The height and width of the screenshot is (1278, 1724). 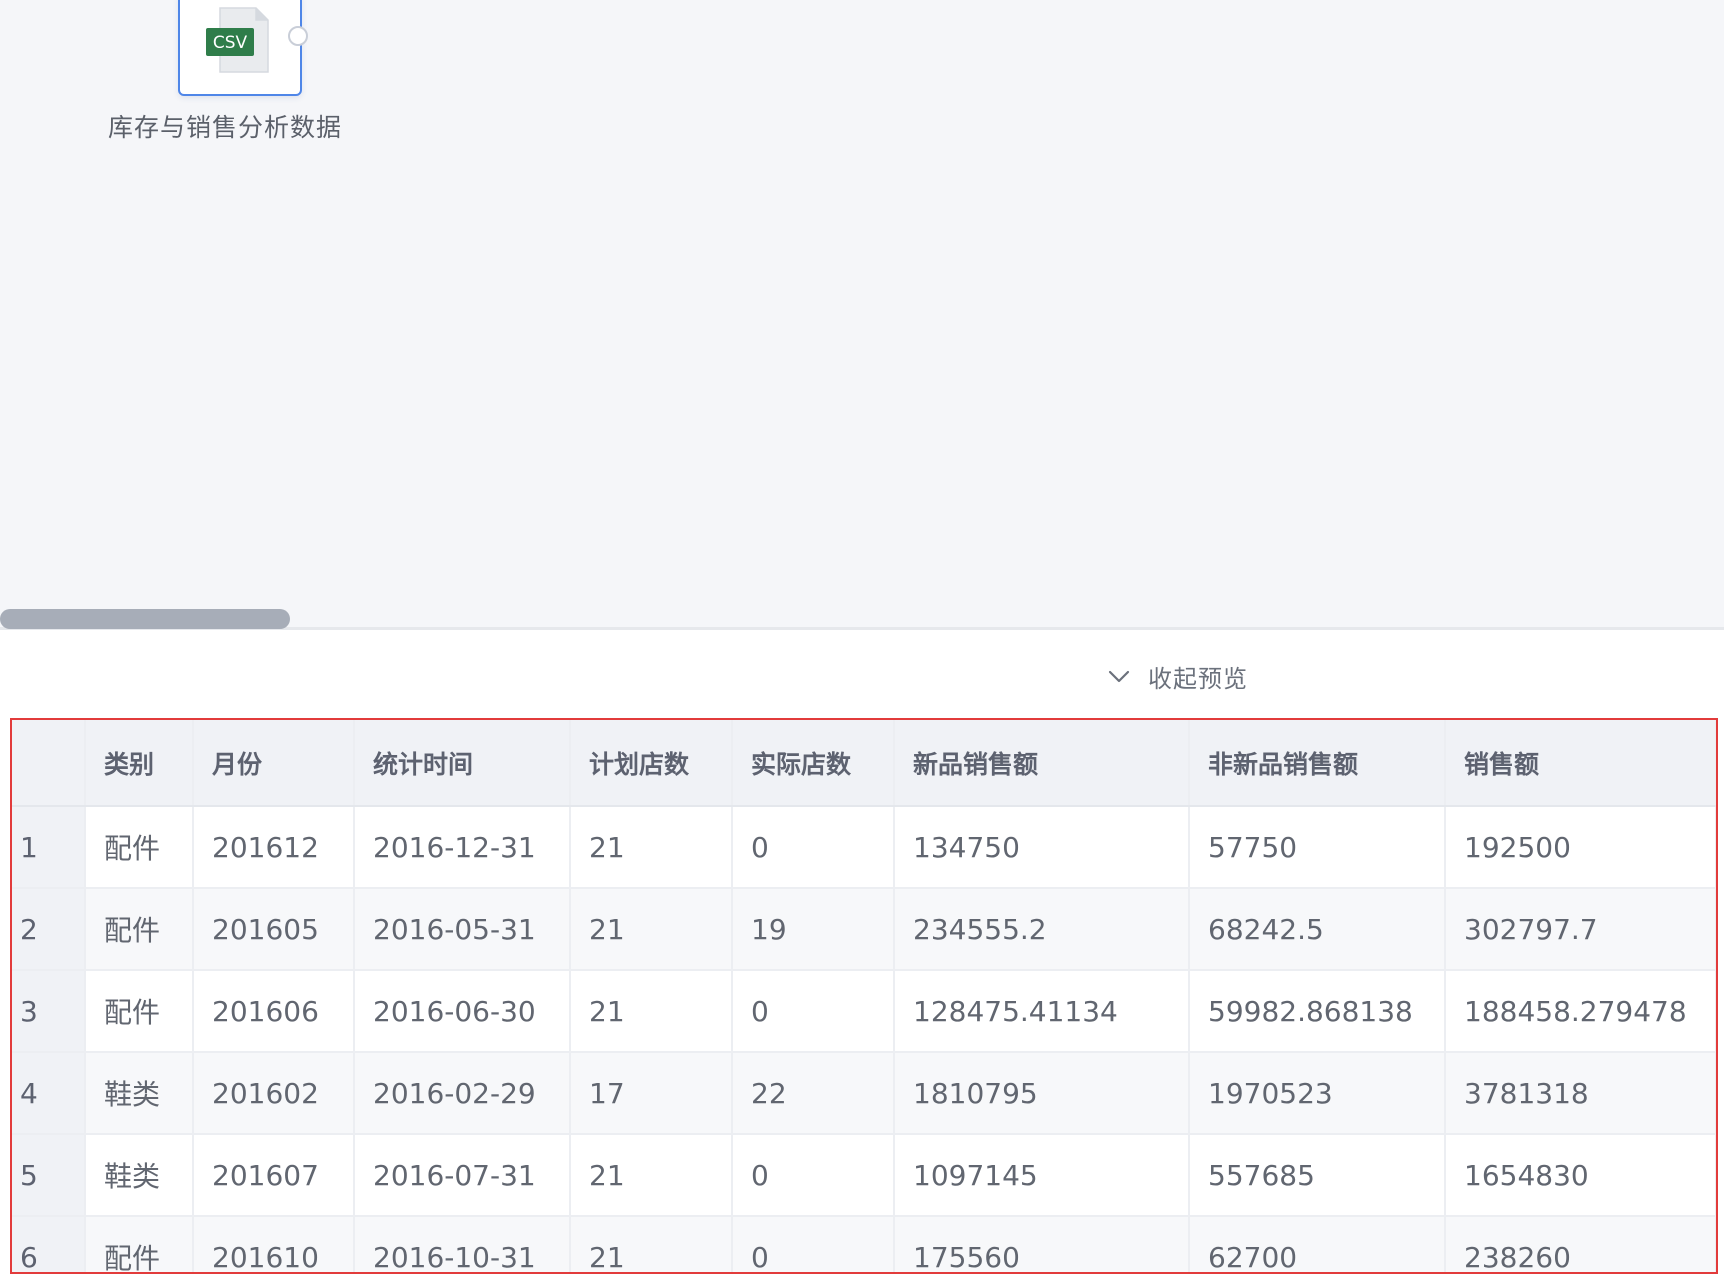 What do you see at coordinates (1042, 1011) in the screenshot?
I see `table-cell: 128475.41134` at bounding box center [1042, 1011].